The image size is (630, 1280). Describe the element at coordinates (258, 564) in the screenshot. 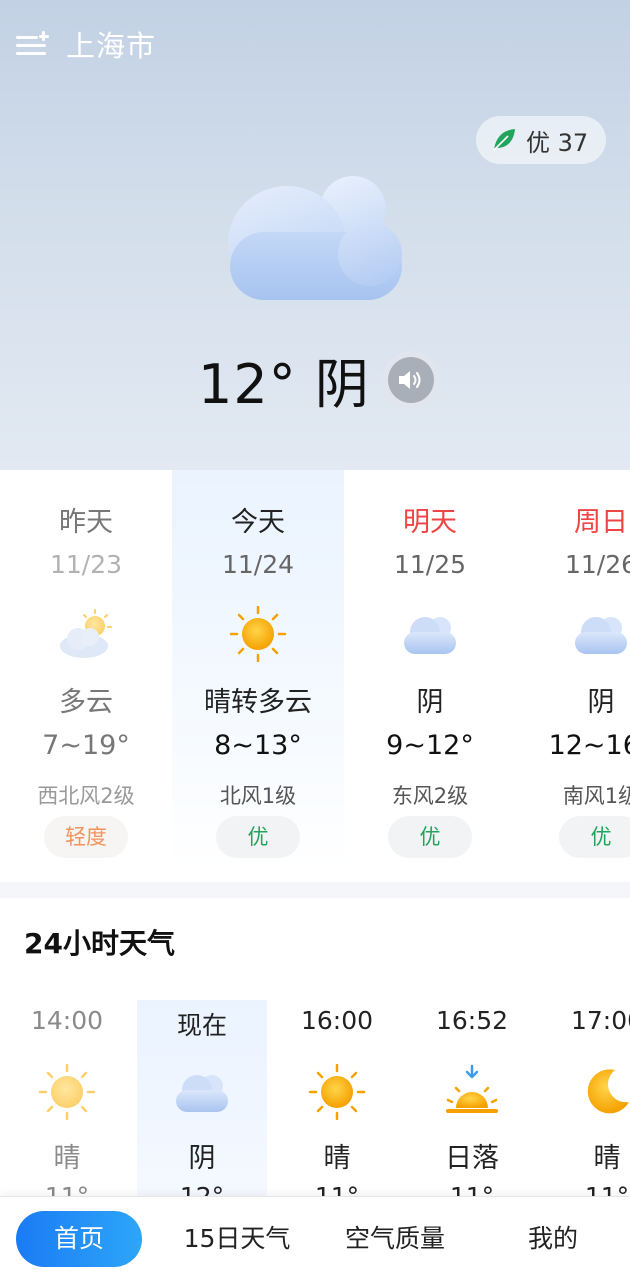

I see `day-date: 11/24` at that location.